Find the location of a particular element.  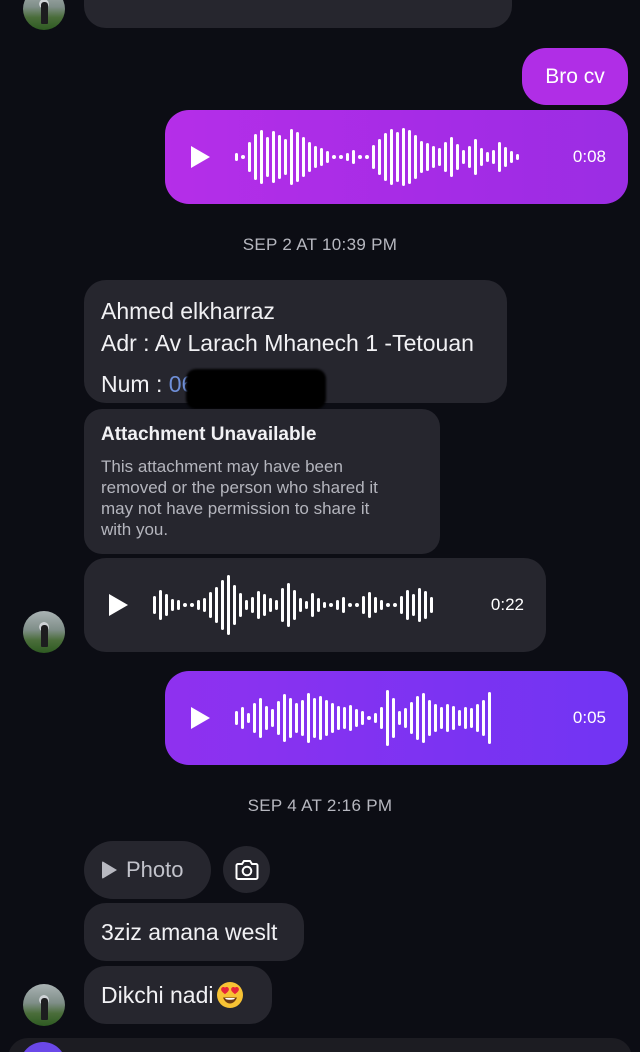

outgoing-voice-message: 0:05 is located at coordinates (396, 718).